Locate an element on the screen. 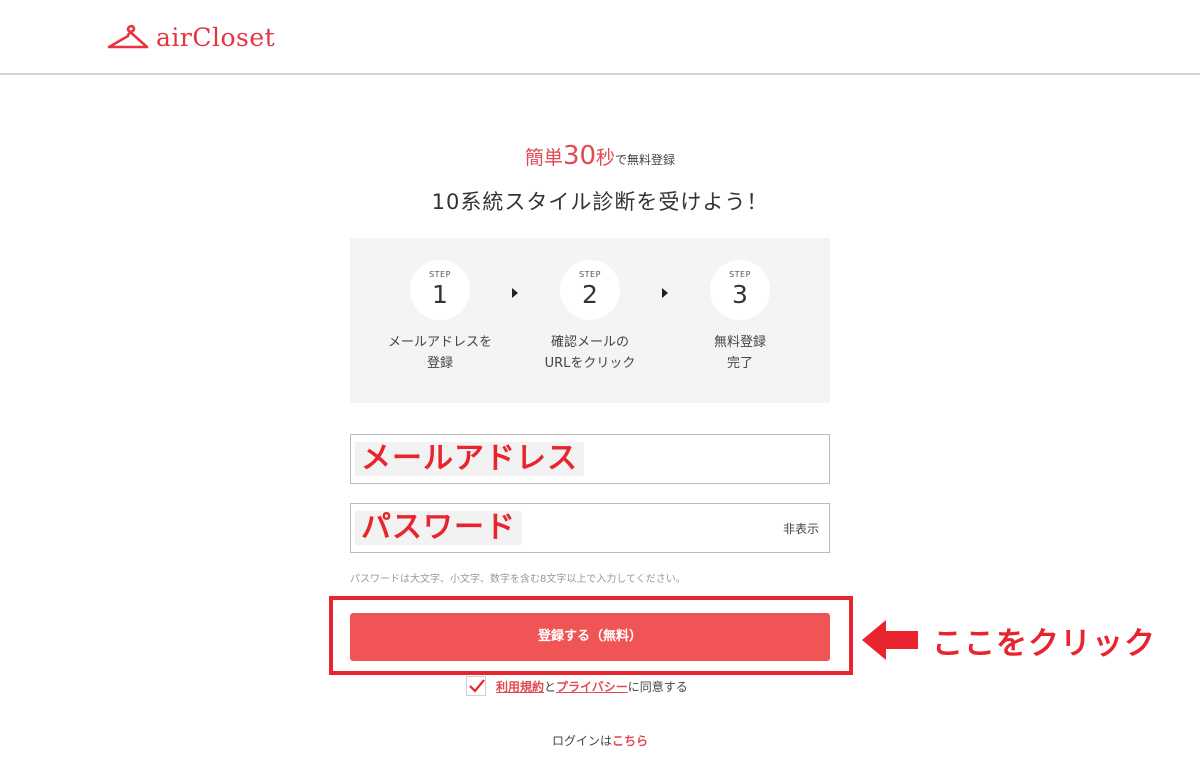 The height and width of the screenshot is (766, 1200). left-arrow-icon is located at coordinates (890, 640).